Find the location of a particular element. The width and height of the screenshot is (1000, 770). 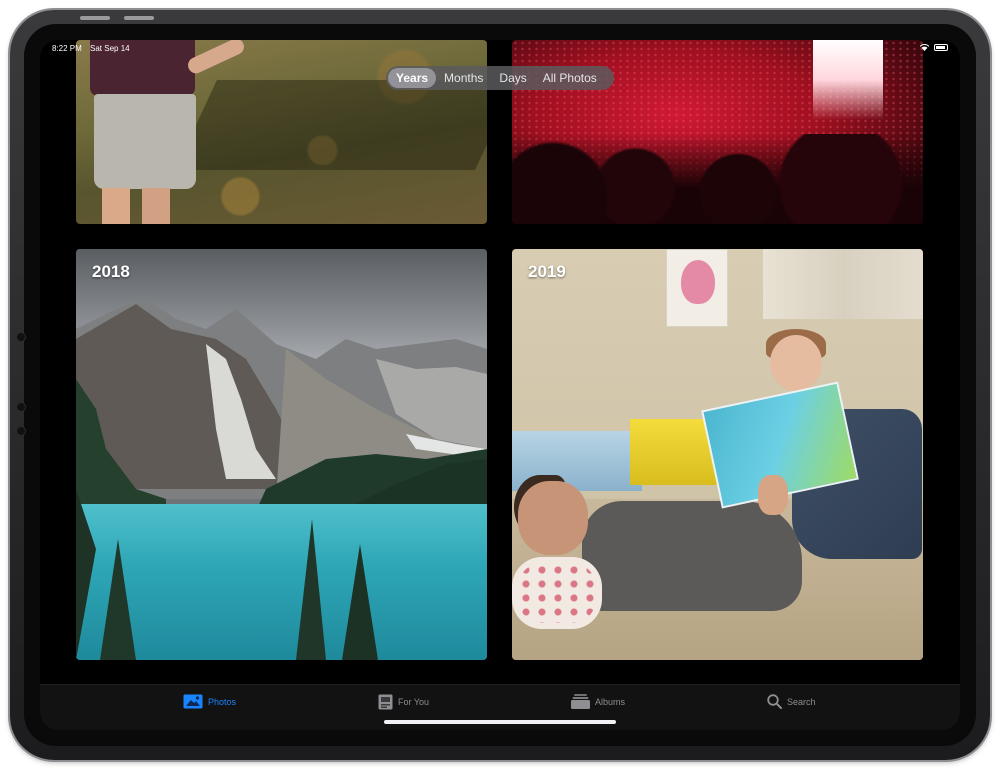

tab-albums-label: Albums is located at coordinates (610, 701).